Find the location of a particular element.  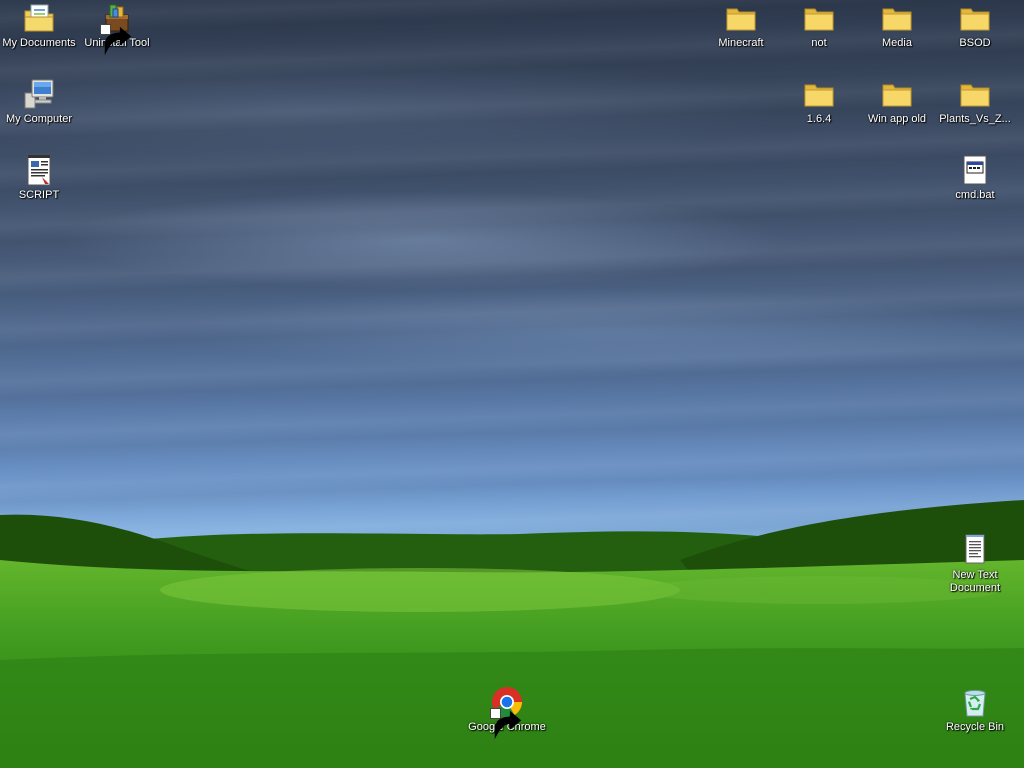

desktop-icon-label: BSOD is located at coordinates (975, 43).